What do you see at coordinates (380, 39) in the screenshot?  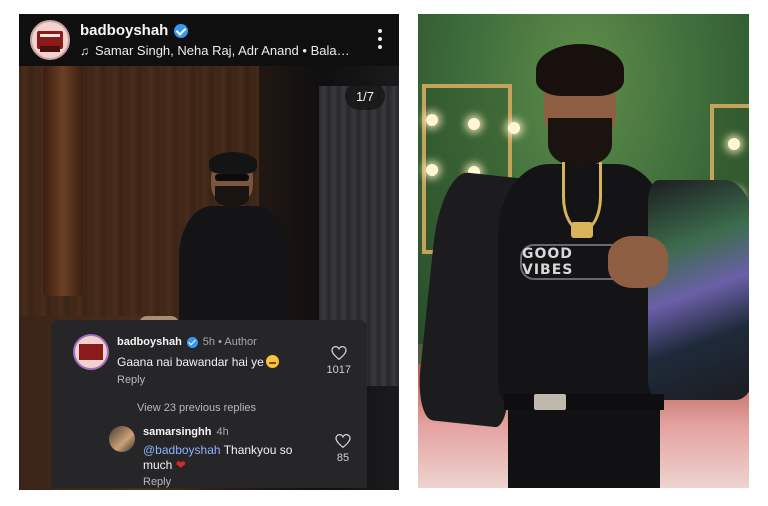 I see `more-options-icon` at bounding box center [380, 39].